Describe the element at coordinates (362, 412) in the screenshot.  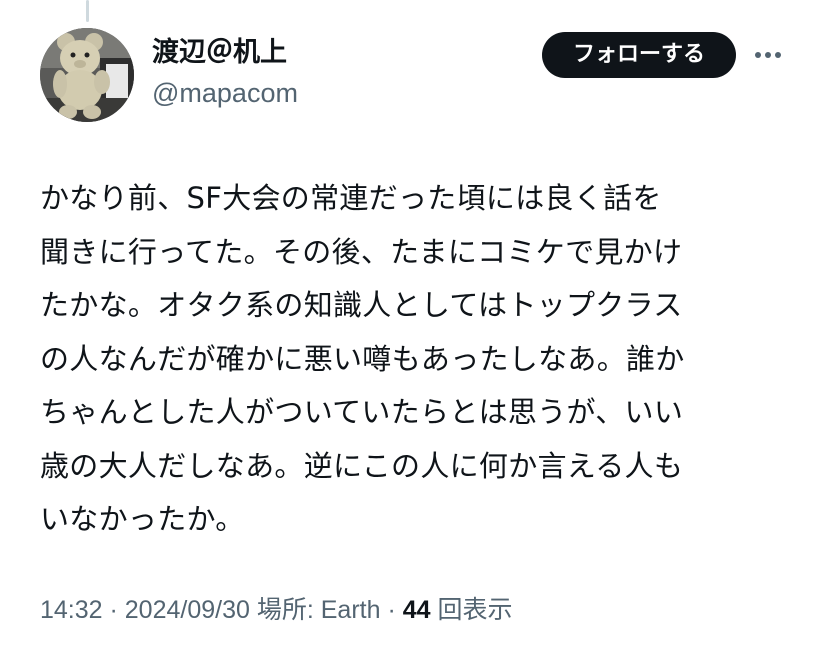
I see `tweet-text-line: ちゃんとした人がついていたらとは思うが、いい` at that location.